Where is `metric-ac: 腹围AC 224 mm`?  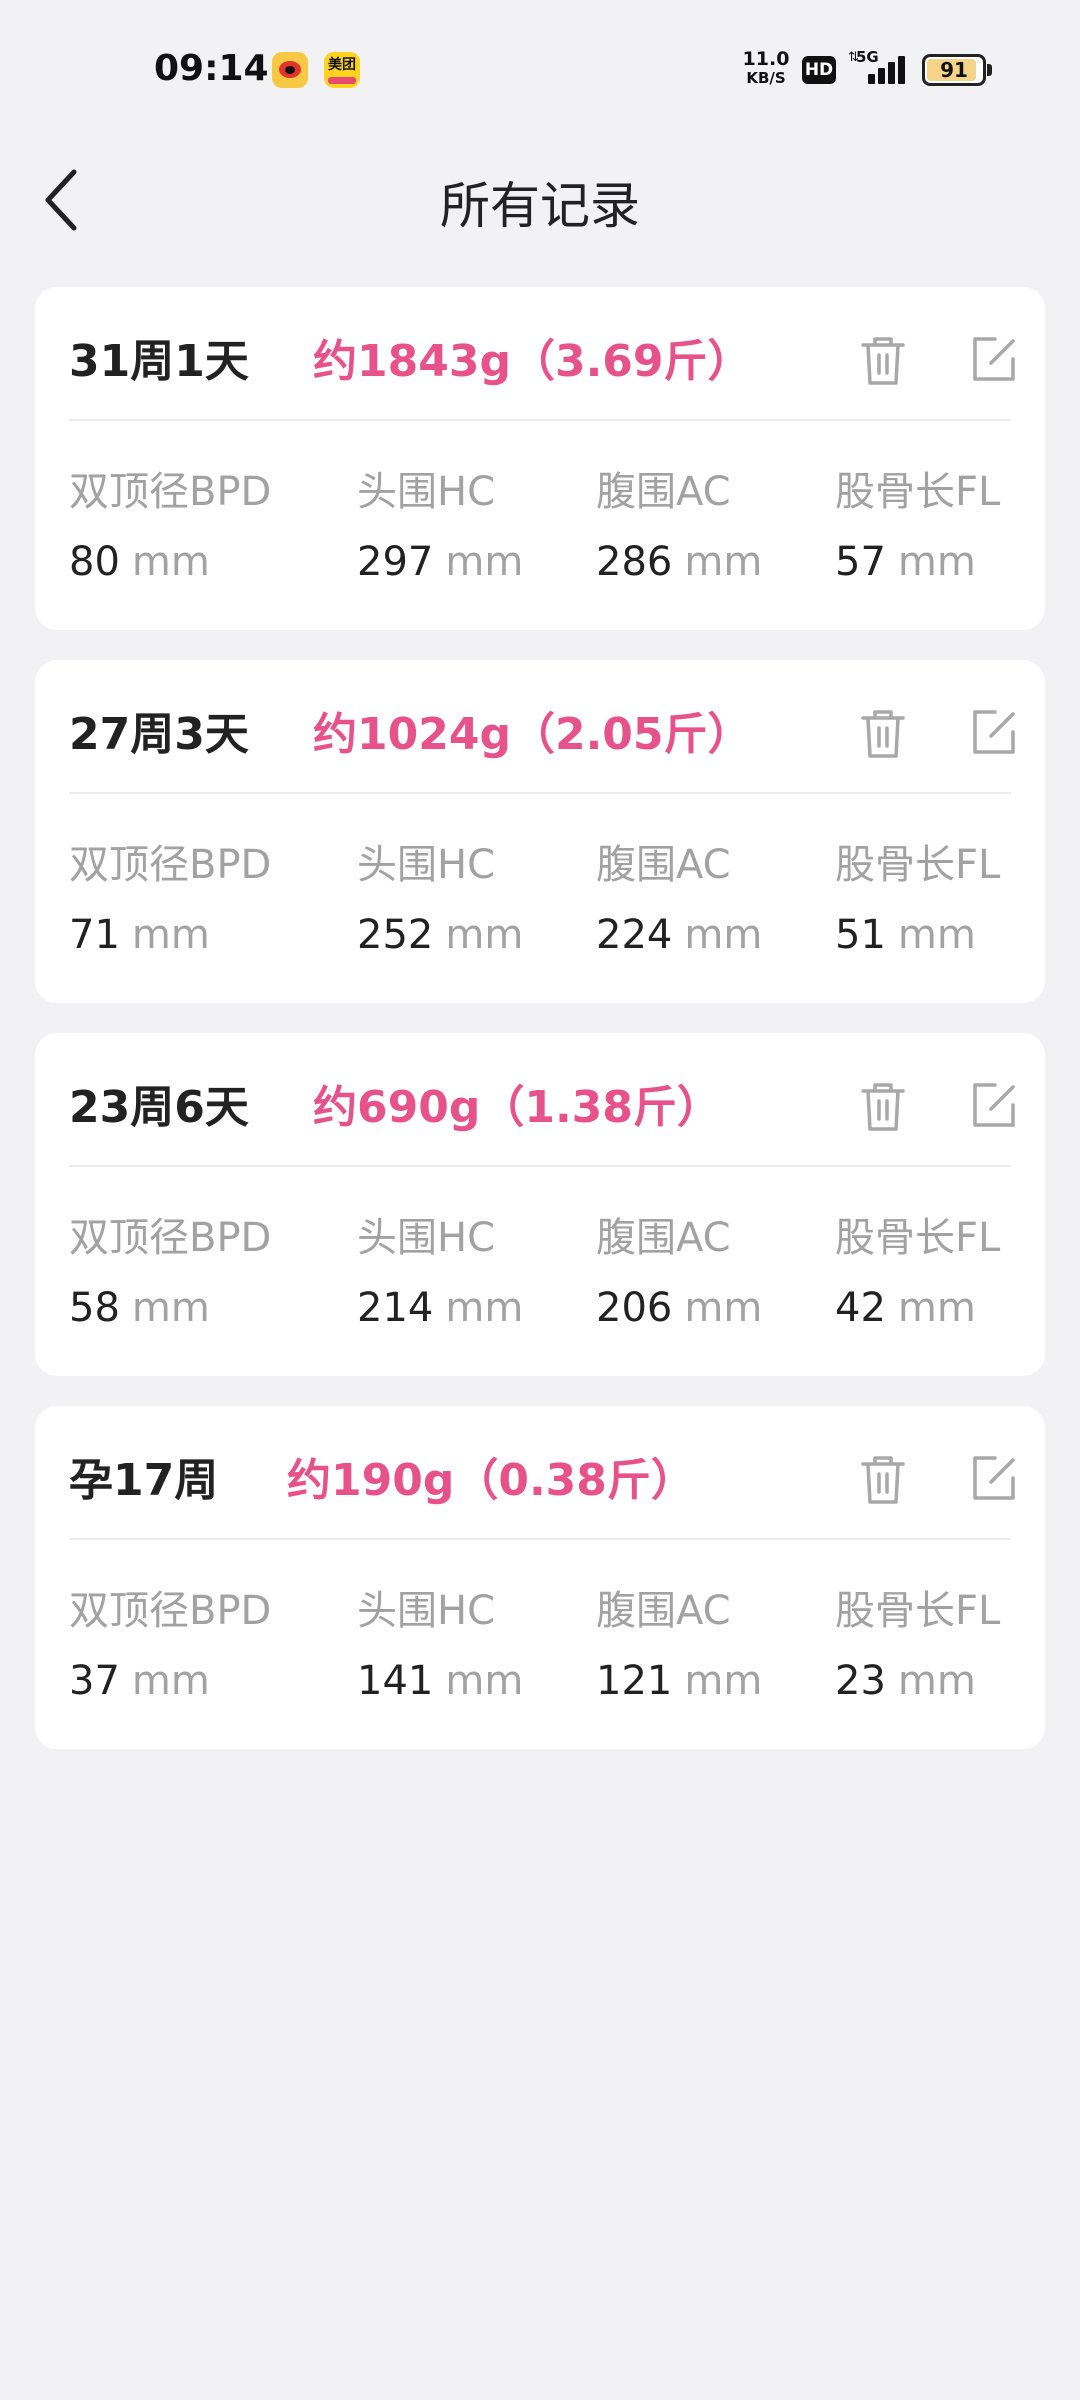 metric-ac: 腹围AC 224 mm is located at coordinates (679, 895).